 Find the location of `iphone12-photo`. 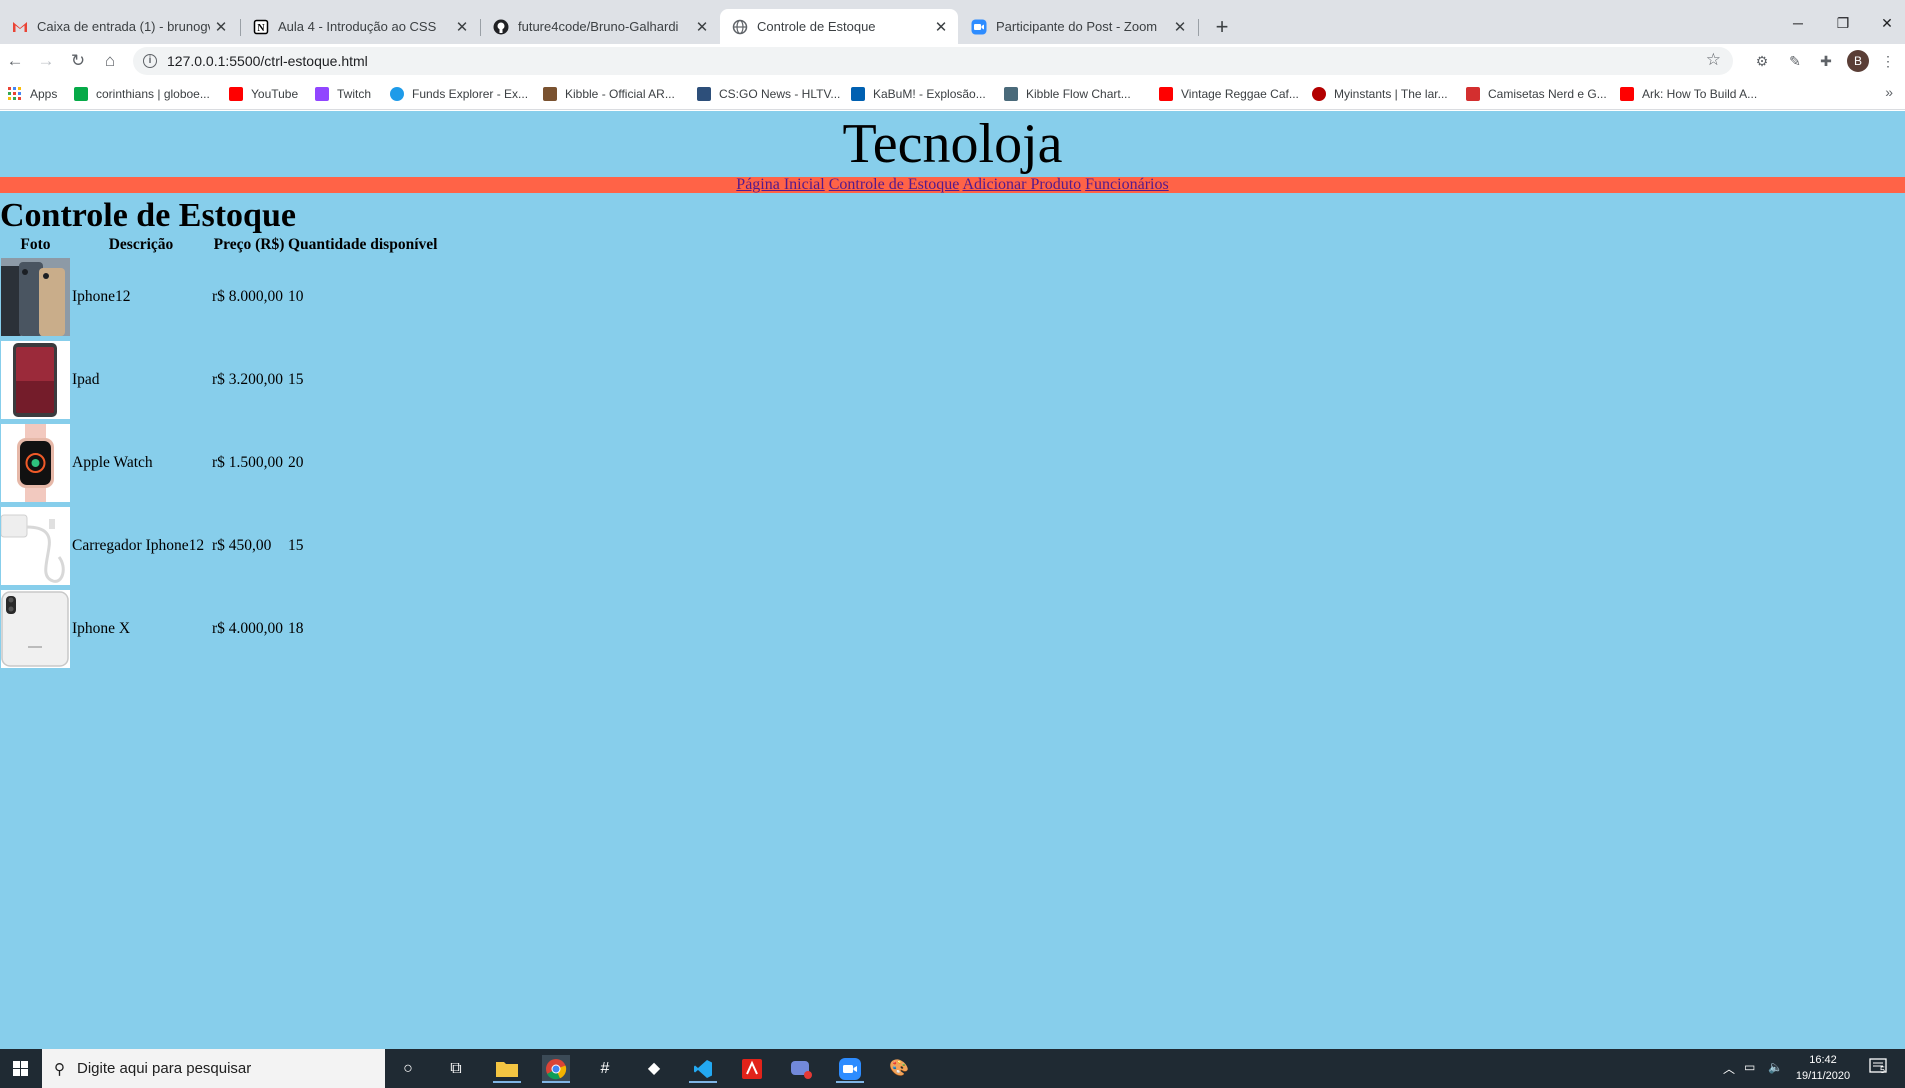

iphone12-photo is located at coordinates (35, 296).